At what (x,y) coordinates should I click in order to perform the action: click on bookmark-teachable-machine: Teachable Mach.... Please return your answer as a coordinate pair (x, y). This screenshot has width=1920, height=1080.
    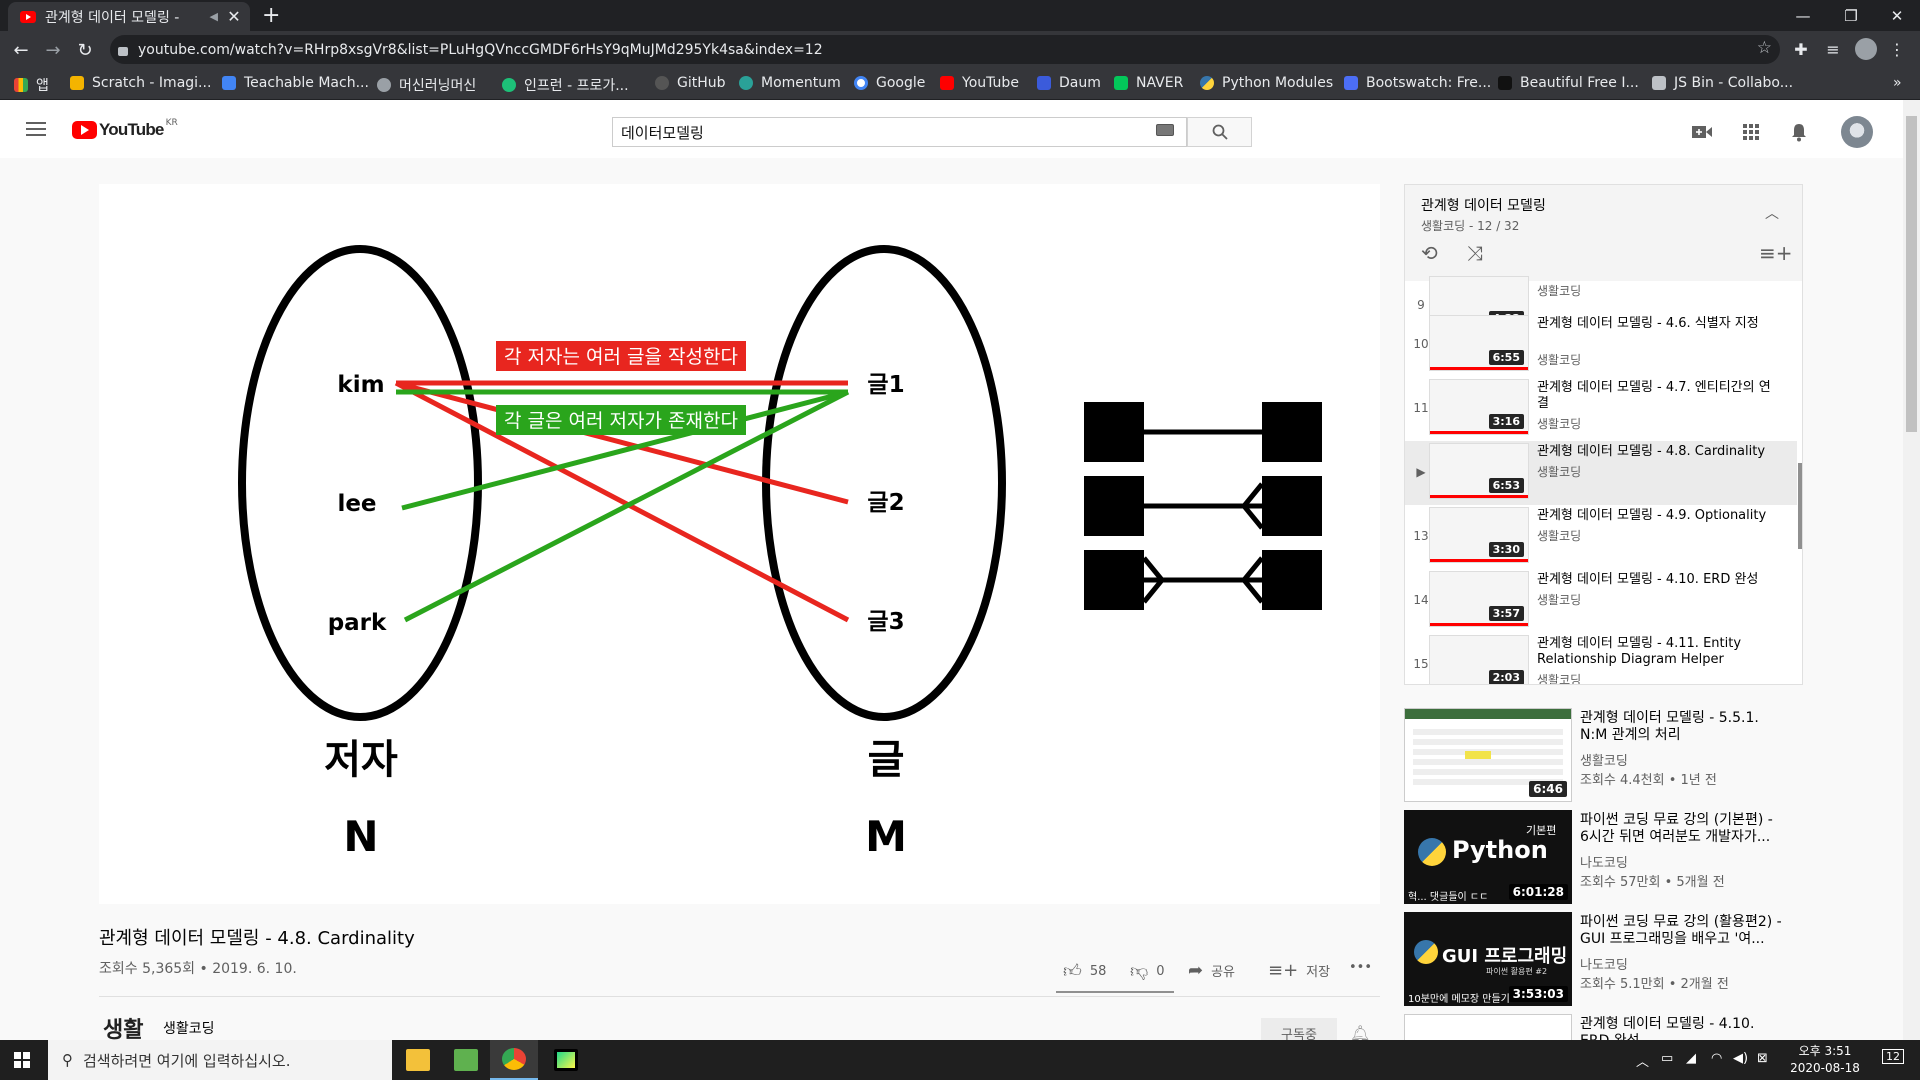
    Looking at the image, I should click on (295, 83).